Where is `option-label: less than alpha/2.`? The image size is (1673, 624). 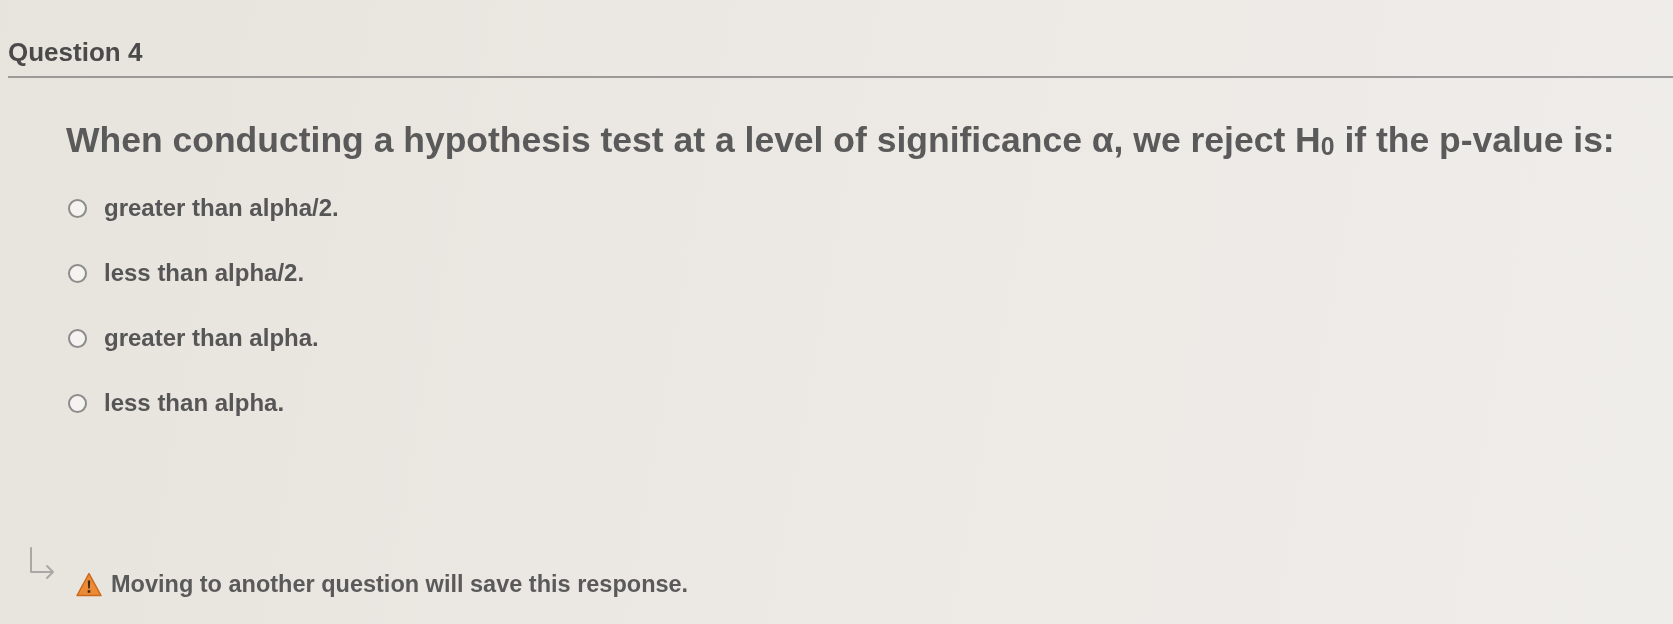
option-label: less than alpha/2. is located at coordinates (204, 273).